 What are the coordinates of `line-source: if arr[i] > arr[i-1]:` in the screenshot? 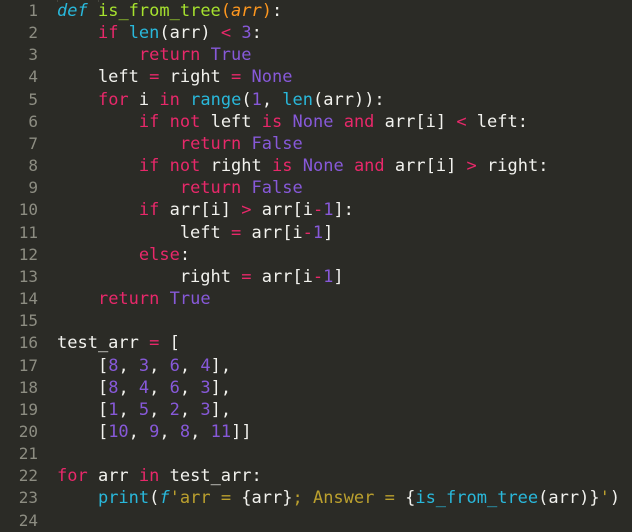 It's located at (205, 210).